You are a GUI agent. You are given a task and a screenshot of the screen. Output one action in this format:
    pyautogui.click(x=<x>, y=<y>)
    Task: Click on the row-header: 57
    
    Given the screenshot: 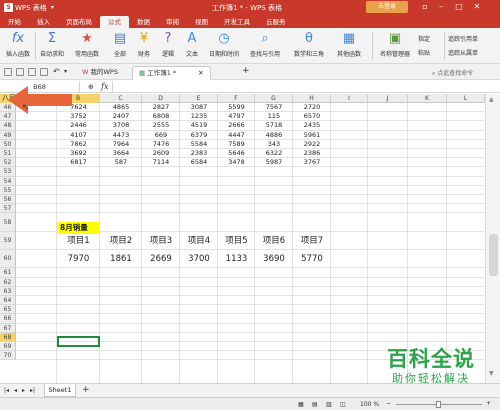 What is the action you would take?
    pyautogui.click(x=8, y=209)
    